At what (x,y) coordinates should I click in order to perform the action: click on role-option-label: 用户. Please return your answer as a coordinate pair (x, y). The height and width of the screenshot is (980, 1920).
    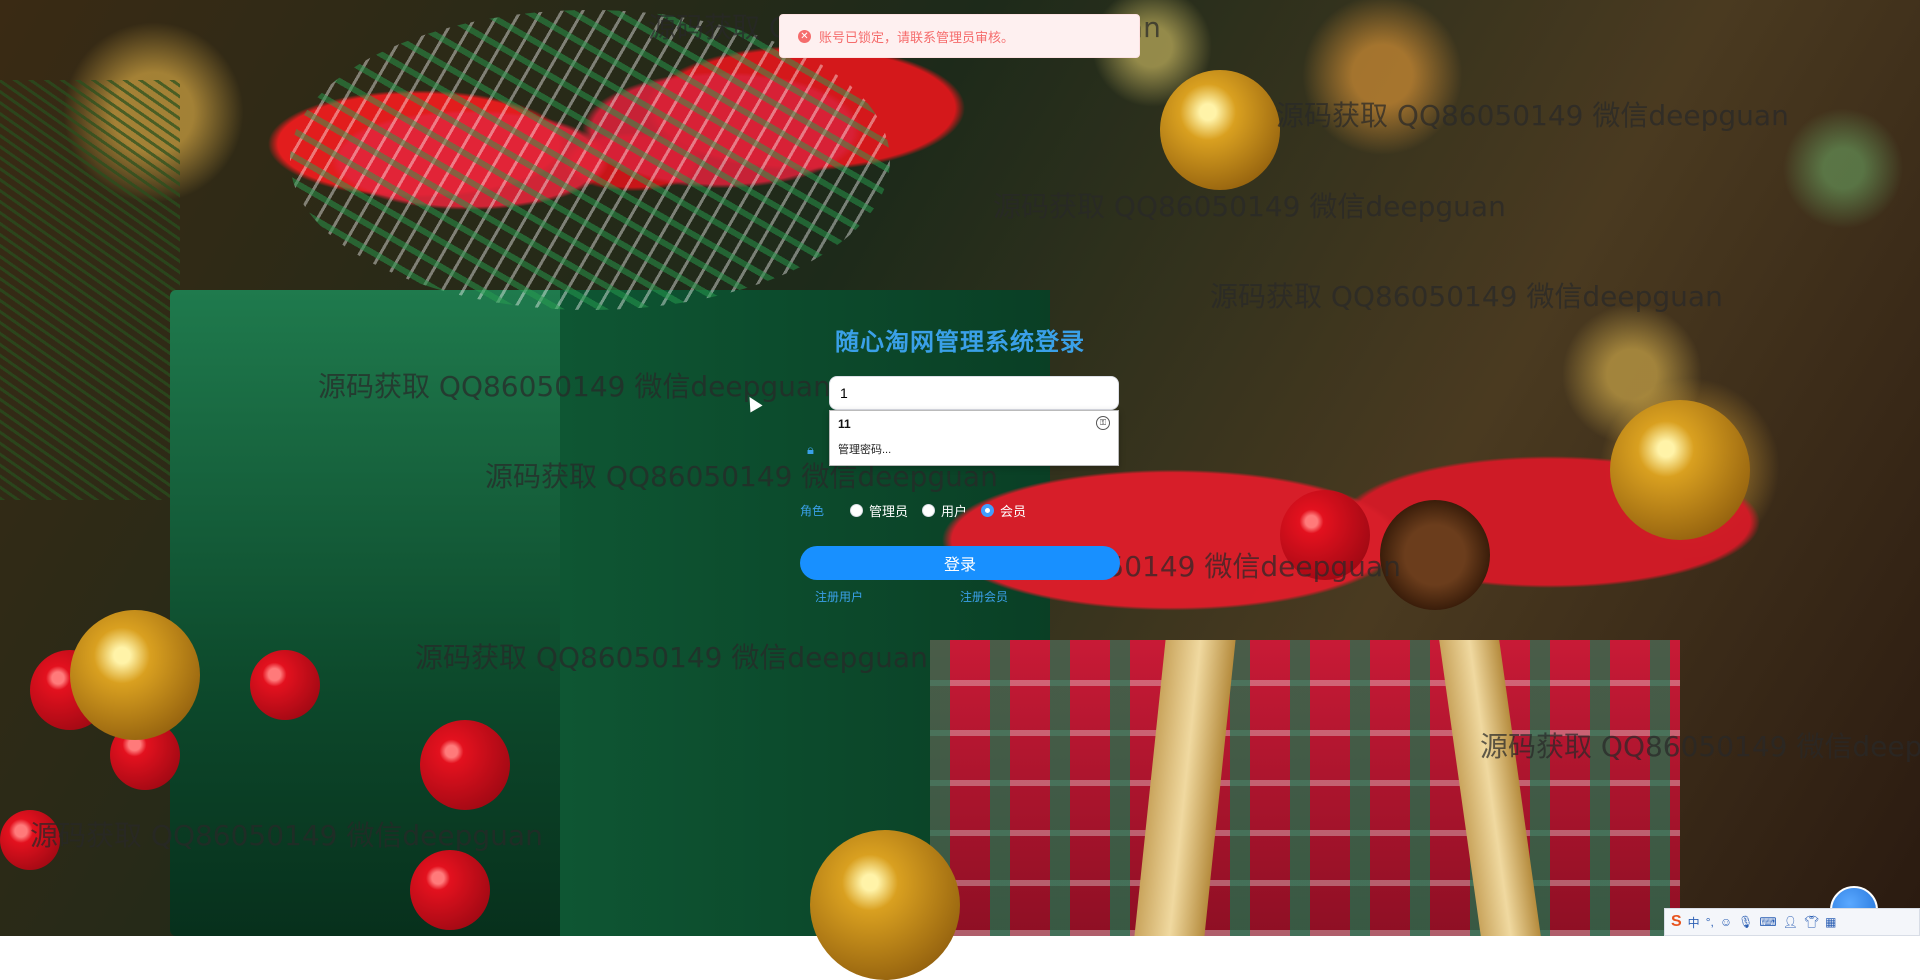
    Looking at the image, I should click on (954, 511).